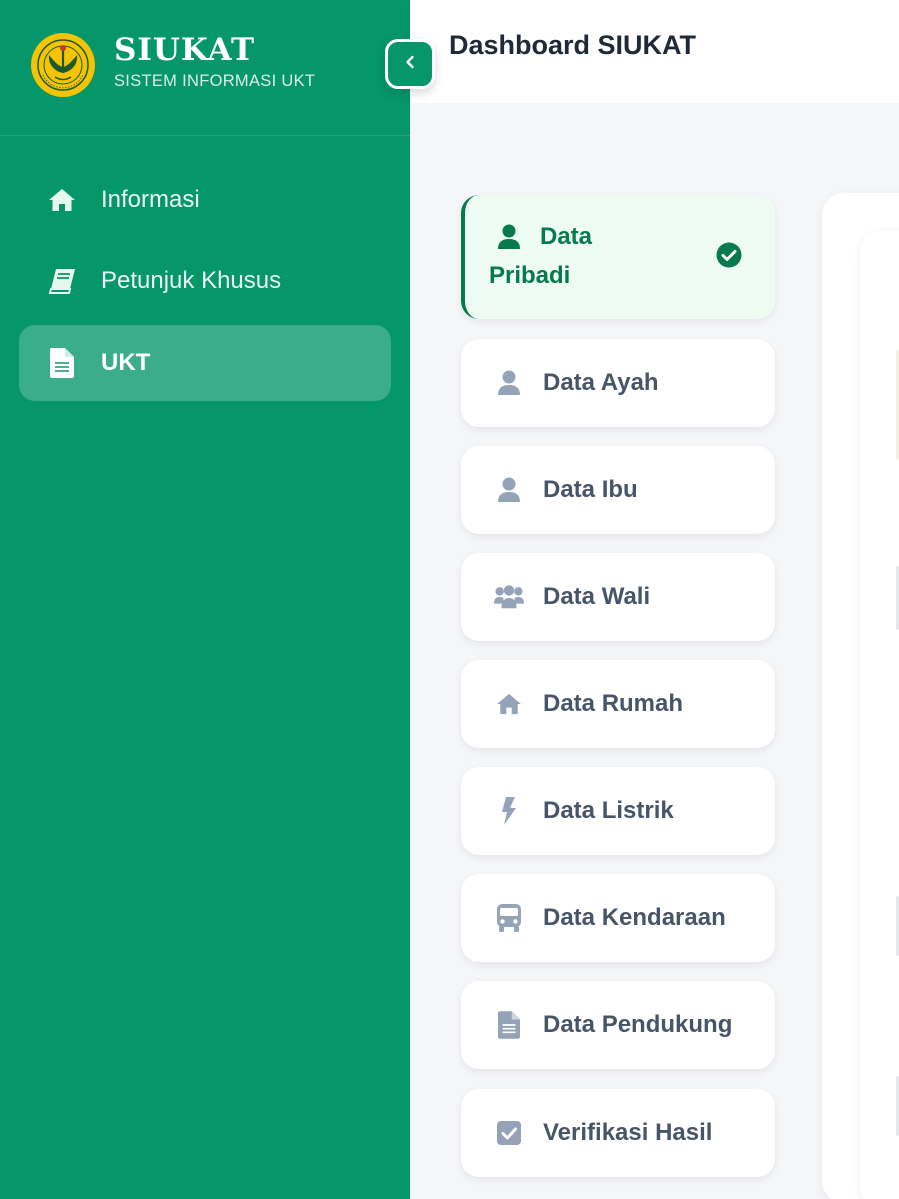 This screenshot has height=1199, width=899. Describe the element at coordinates (63, 65) in the screenshot. I see `university-emblem-icon` at that location.